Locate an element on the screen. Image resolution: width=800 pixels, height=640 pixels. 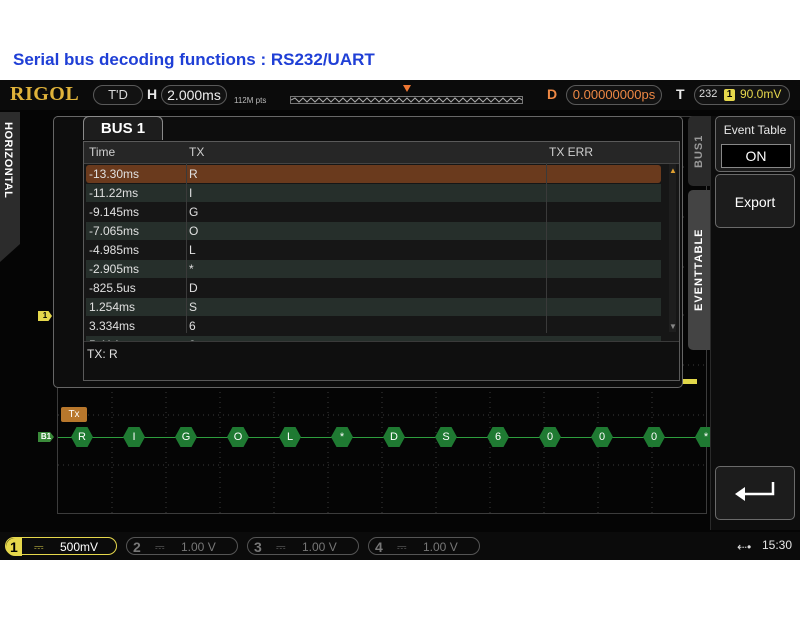
export-button: Export is located at coordinates (755, 201).